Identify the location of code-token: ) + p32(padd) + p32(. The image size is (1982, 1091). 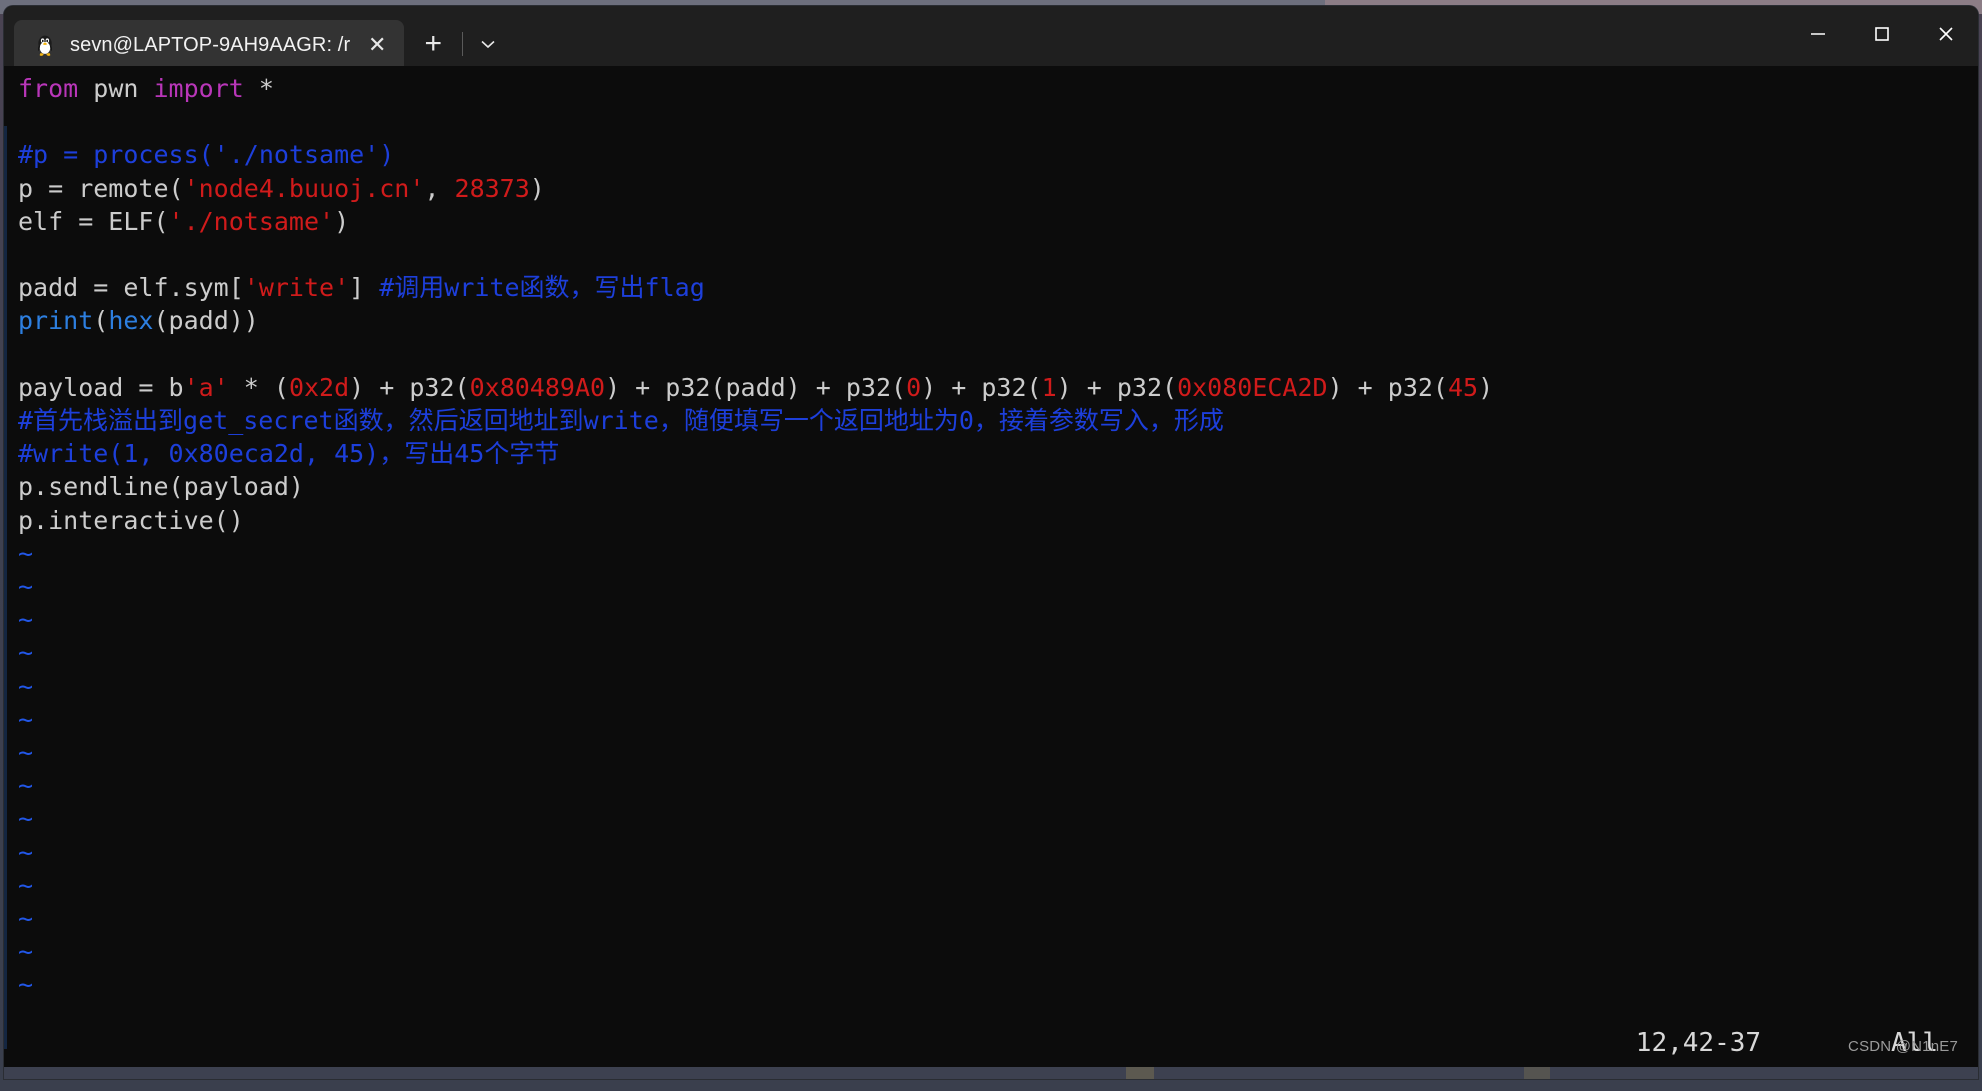
(756, 387).